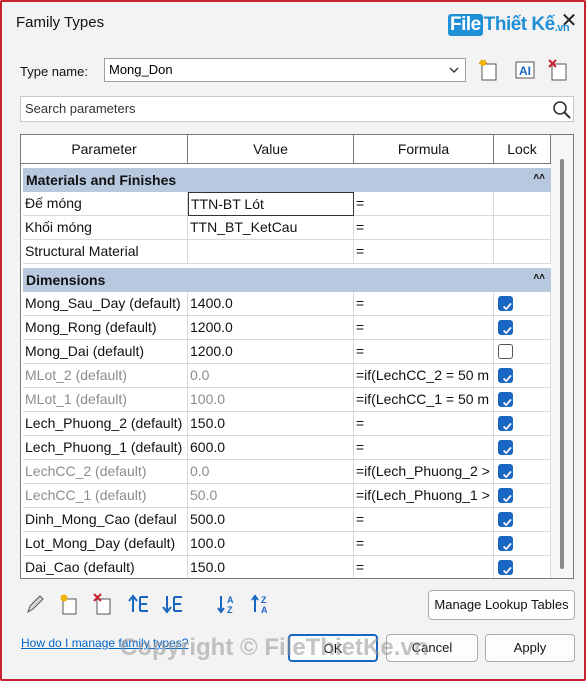 The width and height of the screenshot is (586, 681). What do you see at coordinates (522, 149) in the screenshot?
I see `header-lock: Lock` at bounding box center [522, 149].